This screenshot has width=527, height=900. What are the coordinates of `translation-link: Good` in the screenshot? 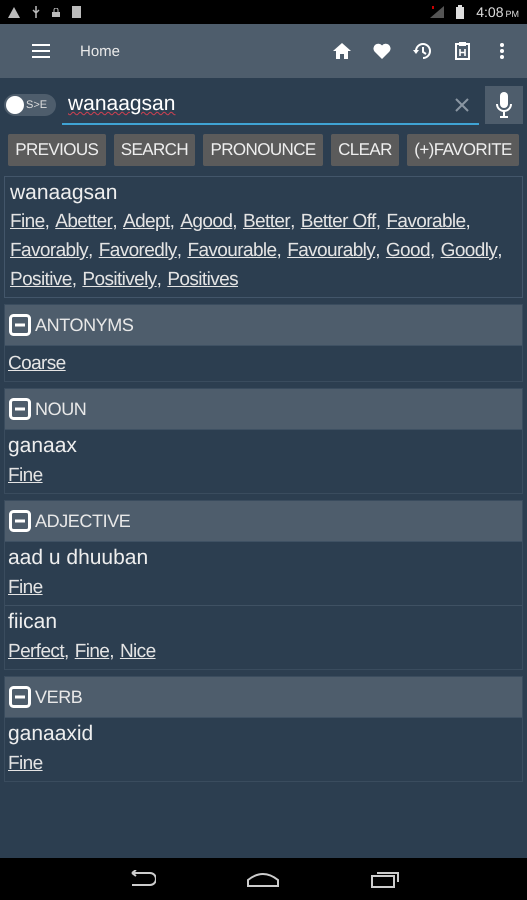 It's located at (408, 250).